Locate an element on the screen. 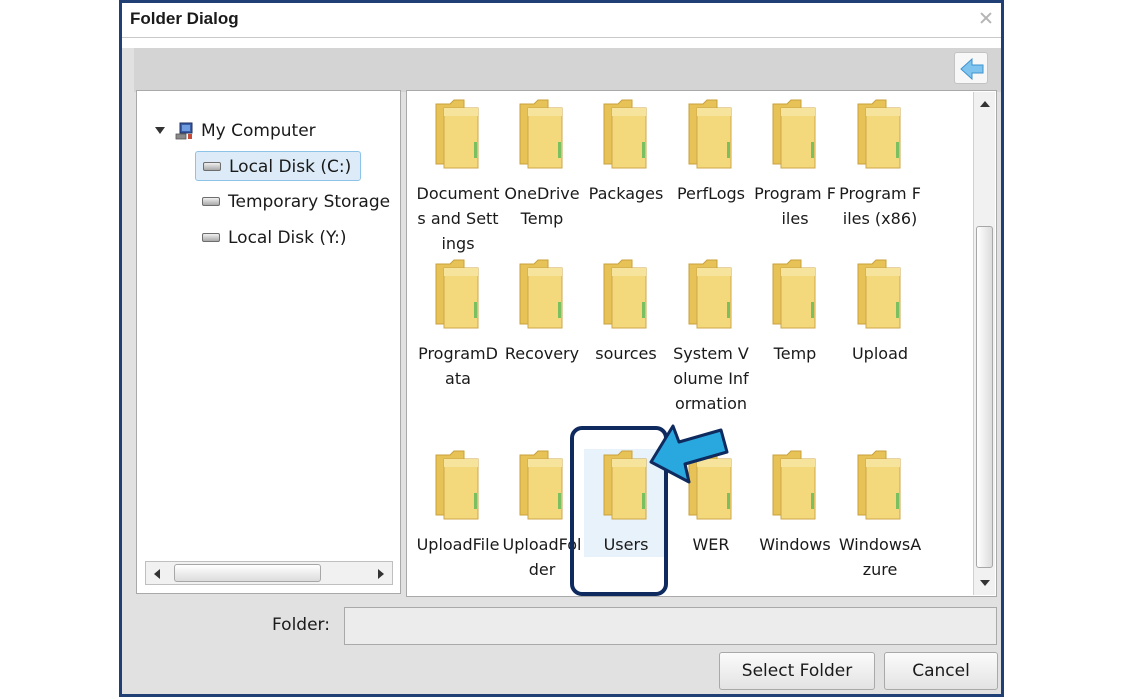 This screenshot has width=1123, height=700. folder-item: Program Files (x86) is located at coordinates (880, 164).